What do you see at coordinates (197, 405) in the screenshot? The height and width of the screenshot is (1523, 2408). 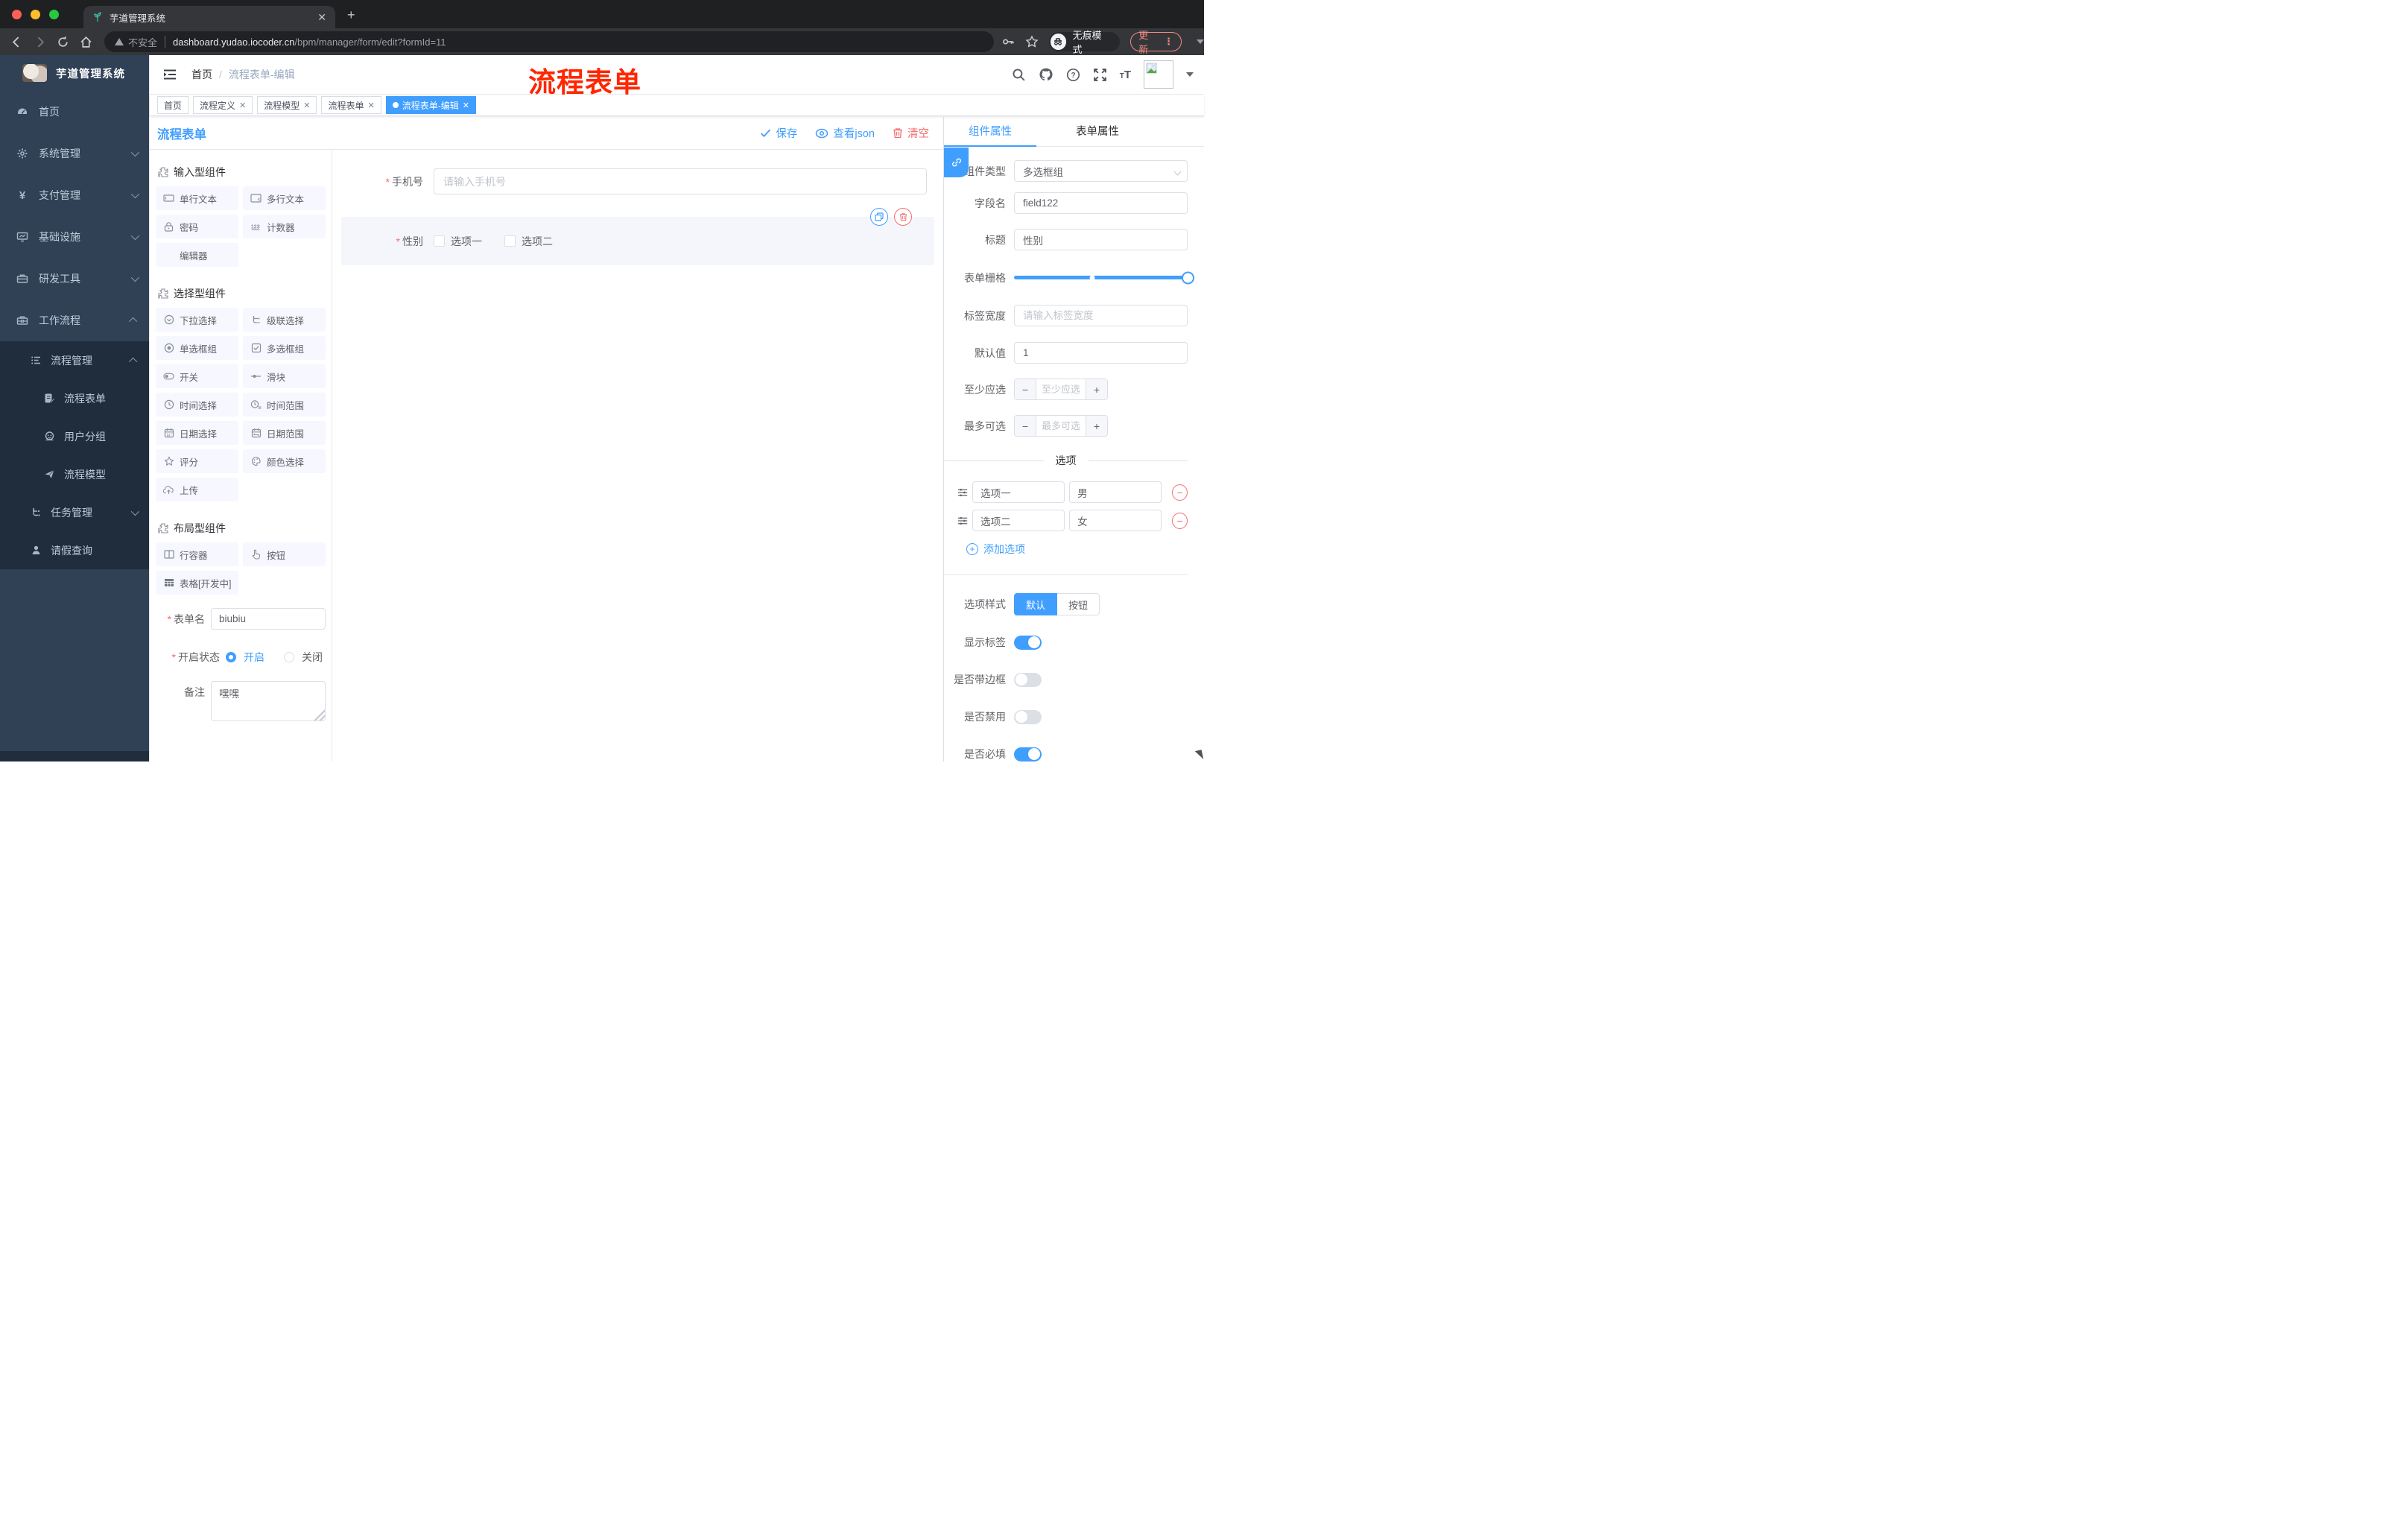 I see `palette-item-time: 时间选择` at bounding box center [197, 405].